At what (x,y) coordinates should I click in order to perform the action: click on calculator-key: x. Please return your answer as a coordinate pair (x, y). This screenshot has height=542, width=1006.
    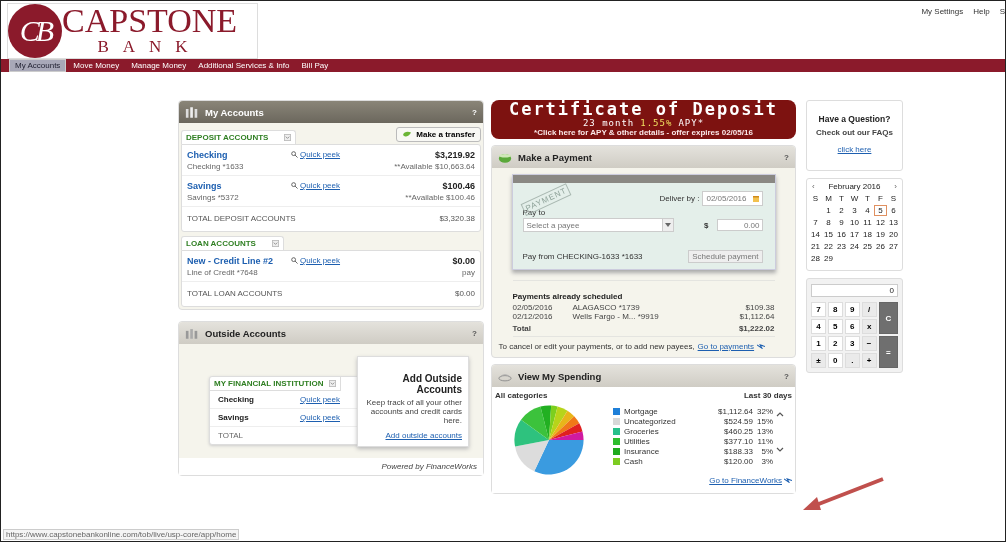
    Looking at the image, I should click on (869, 326).